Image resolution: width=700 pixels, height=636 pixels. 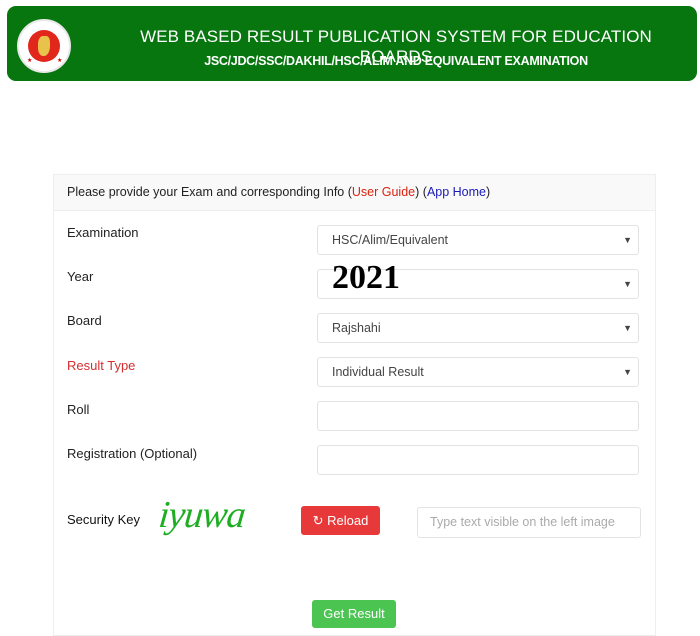 What do you see at coordinates (84, 320) in the screenshot?
I see `board-label: Board` at bounding box center [84, 320].